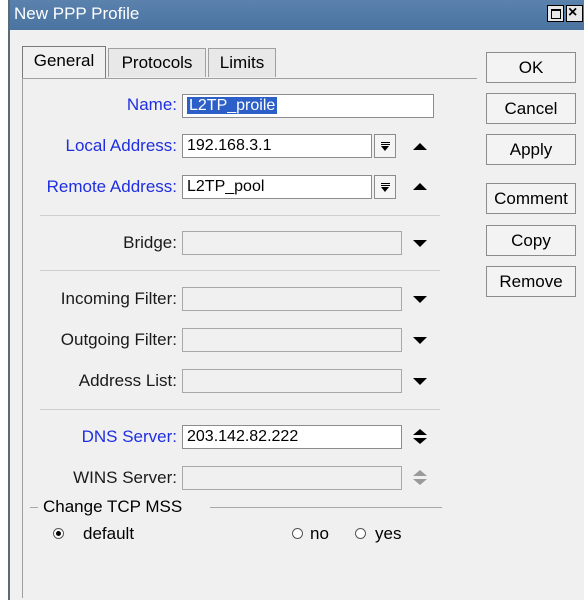 This screenshot has width=586, height=605. I want to click on remote-address-collapse-icon, so click(420, 186).